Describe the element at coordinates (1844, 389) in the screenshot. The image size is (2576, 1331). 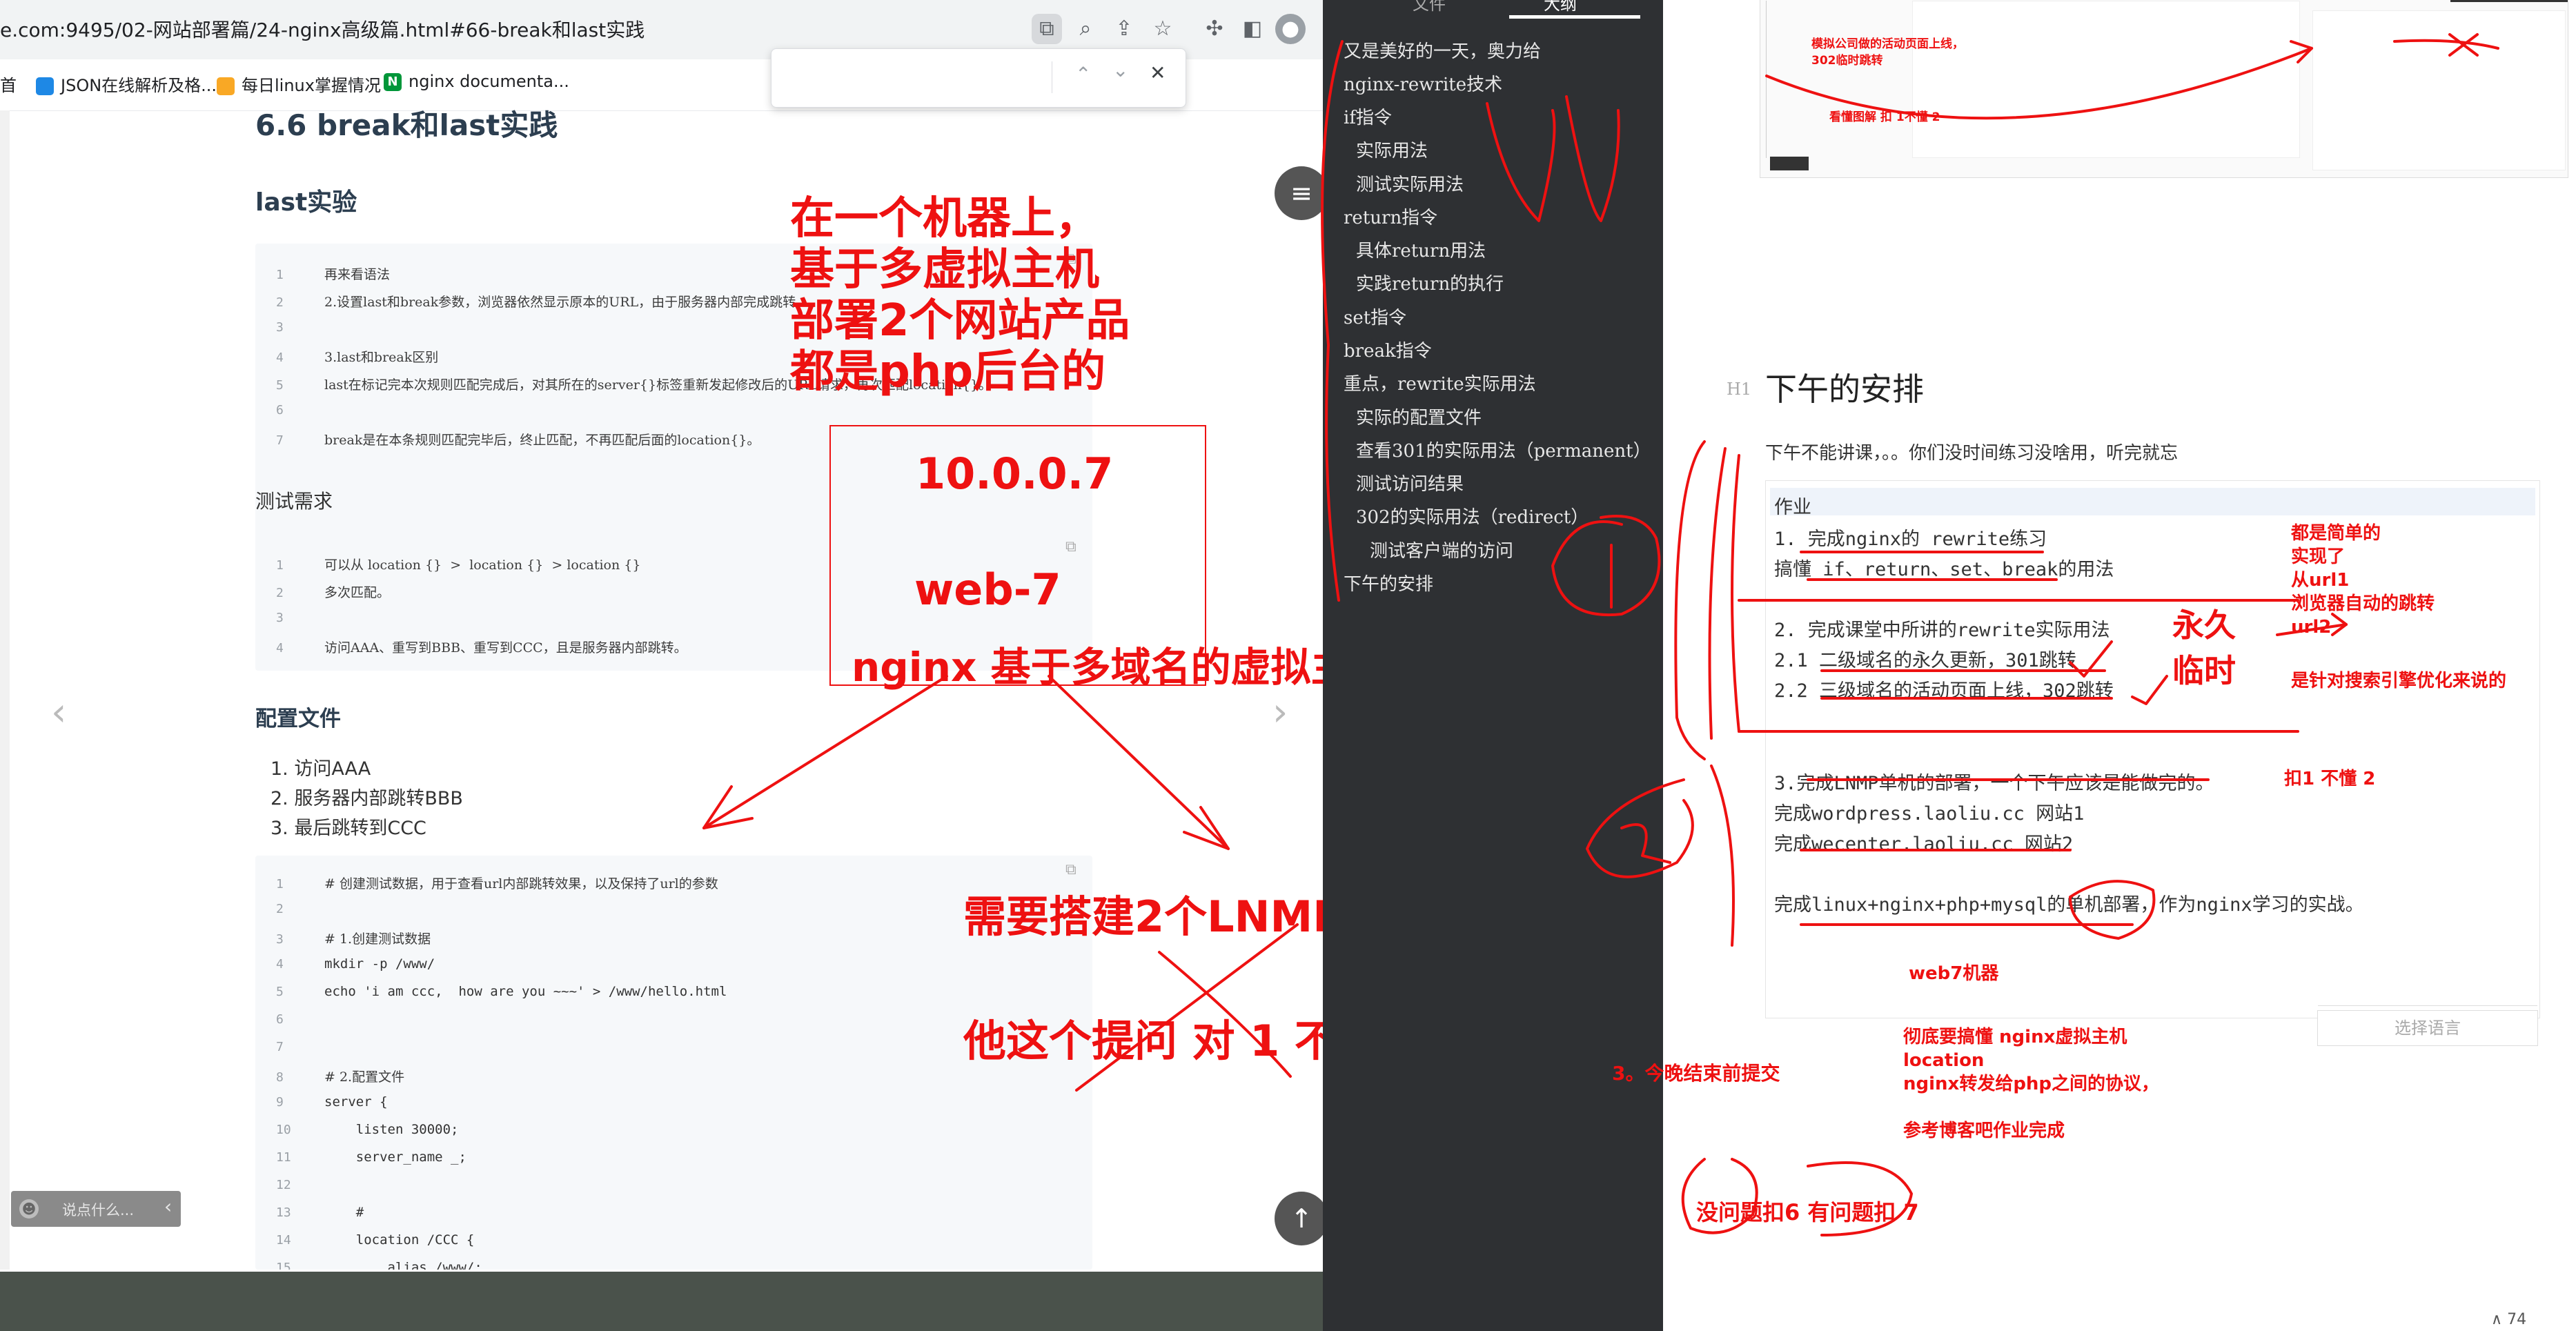
I see `section-heading: 下午的安排` at that location.